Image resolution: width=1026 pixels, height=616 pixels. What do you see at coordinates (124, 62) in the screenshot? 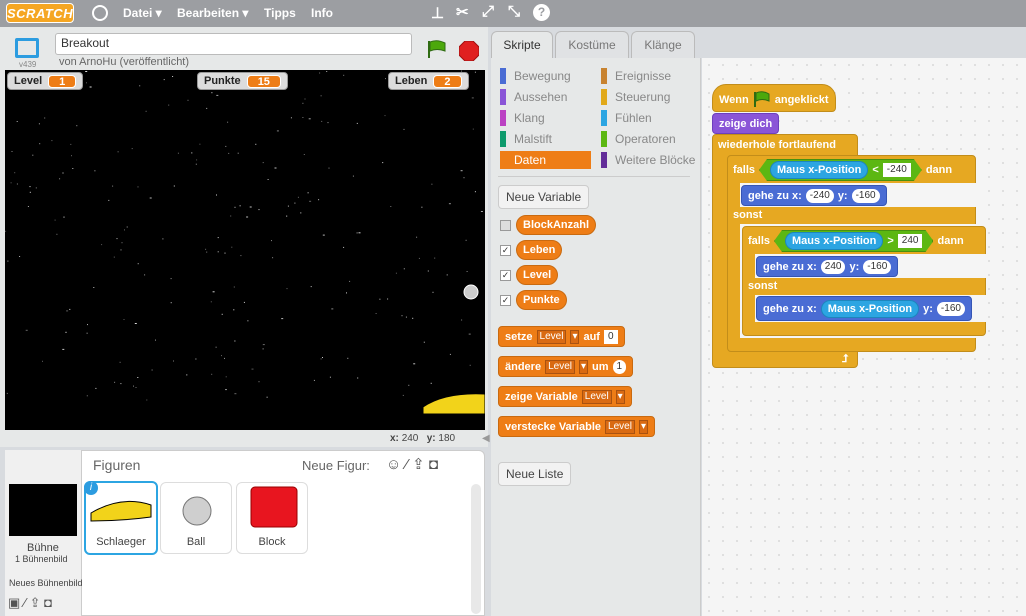
I see `project-author: von ArnoHu (veröffentlicht)` at bounding box center [124, 62].